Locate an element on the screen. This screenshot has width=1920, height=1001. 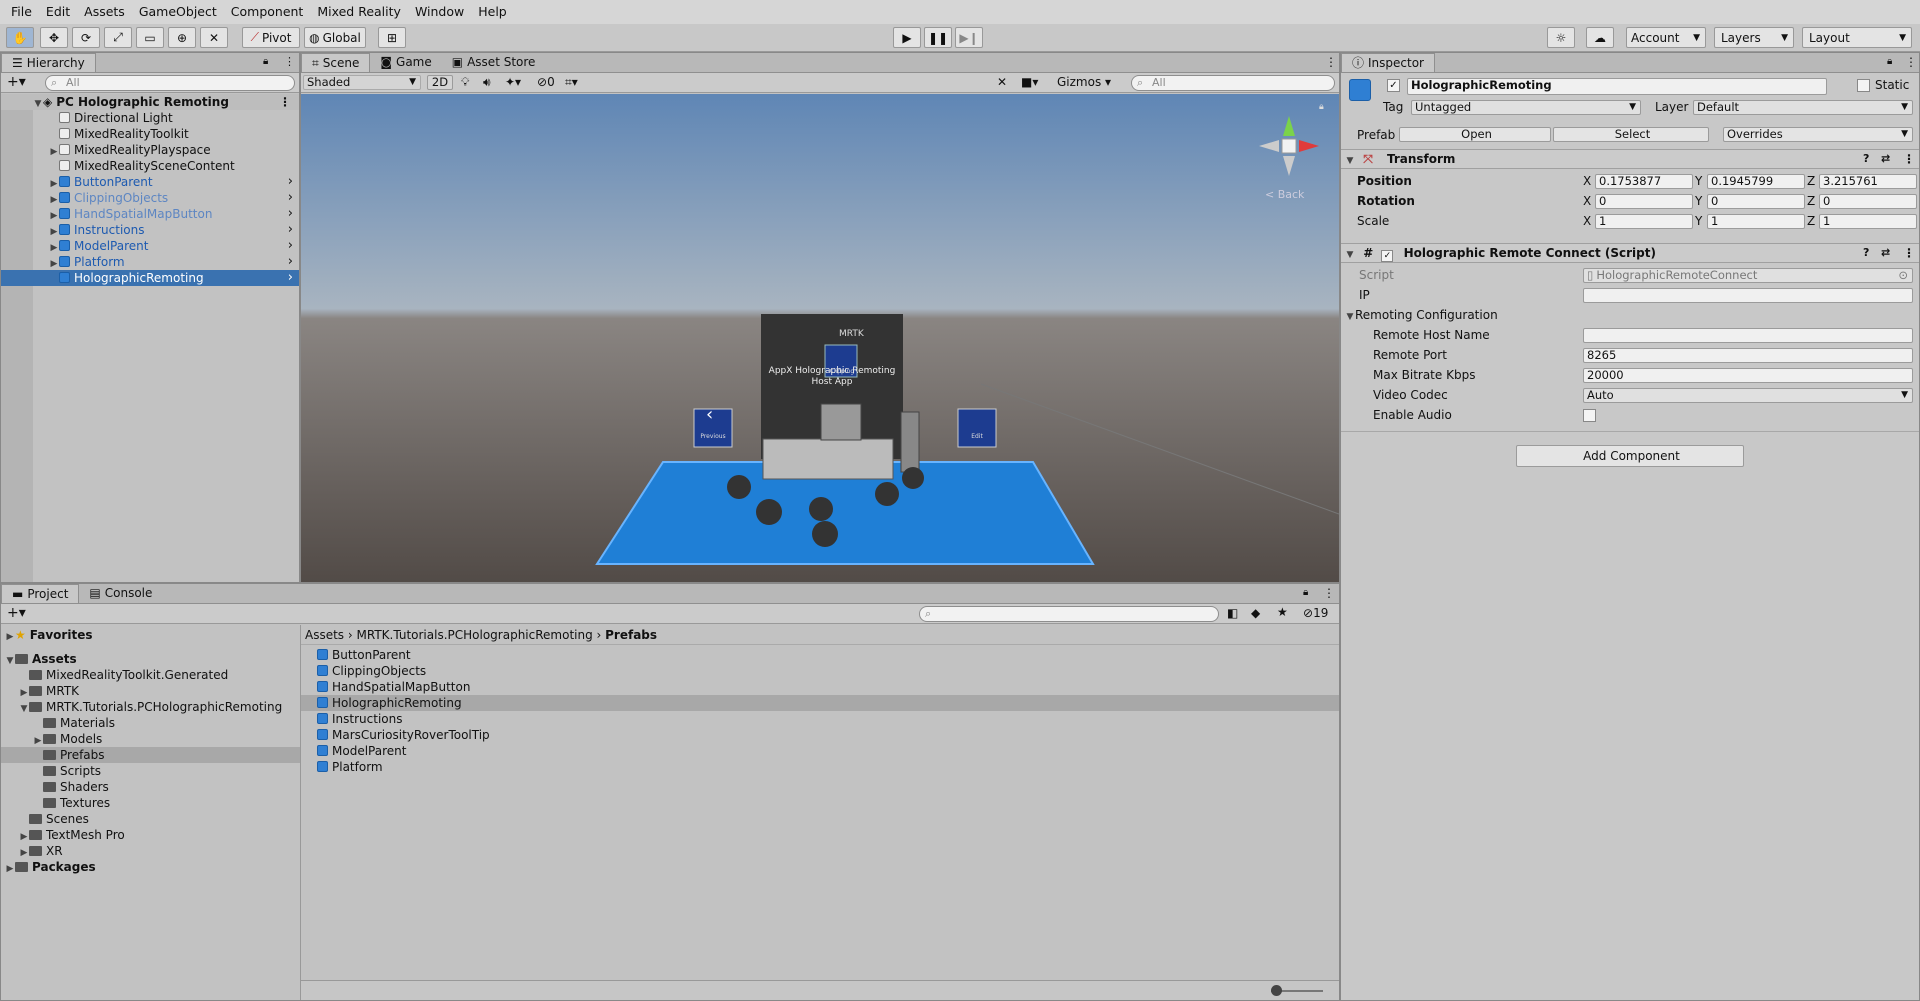
camera-icon: ■▾ is located at coordinates (1029, 82).